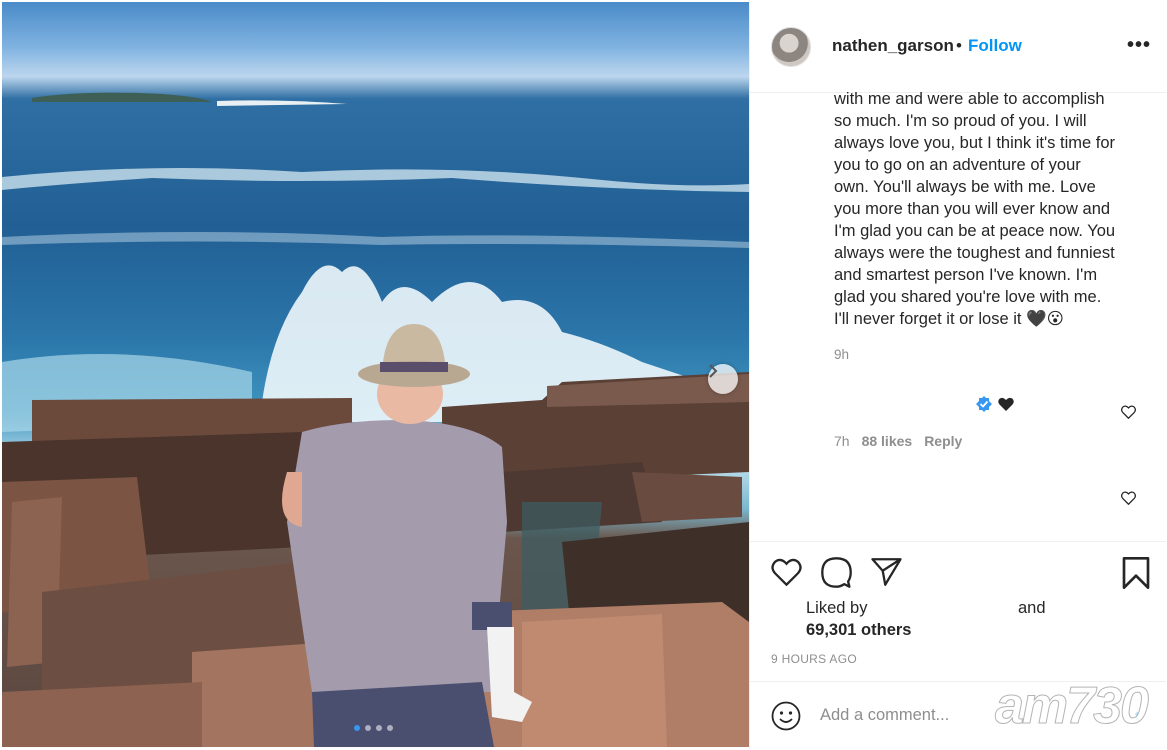 This screenshot has width=1167, height=750. Describe the element at coordinates (968, 297) in the screenshot. I see `caption-line: glad you shared you're love with me.` at that location.